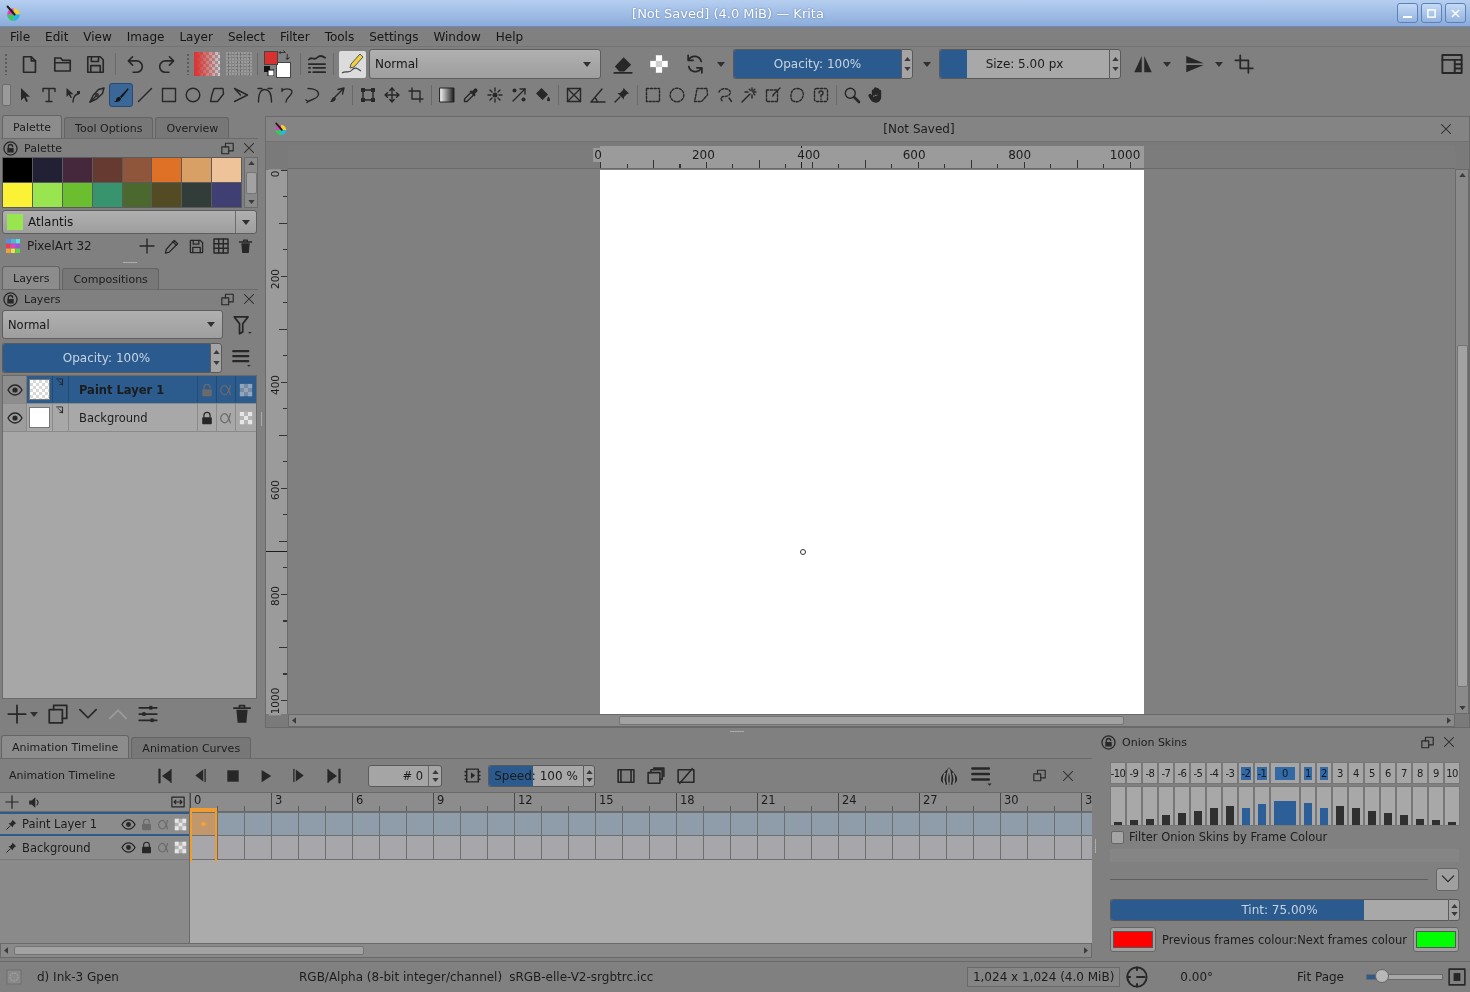 The image size is (1470, 992). Describe the element at coordinates (659, 64) in the screenshot. I see `checker-cross-icon` at that location.